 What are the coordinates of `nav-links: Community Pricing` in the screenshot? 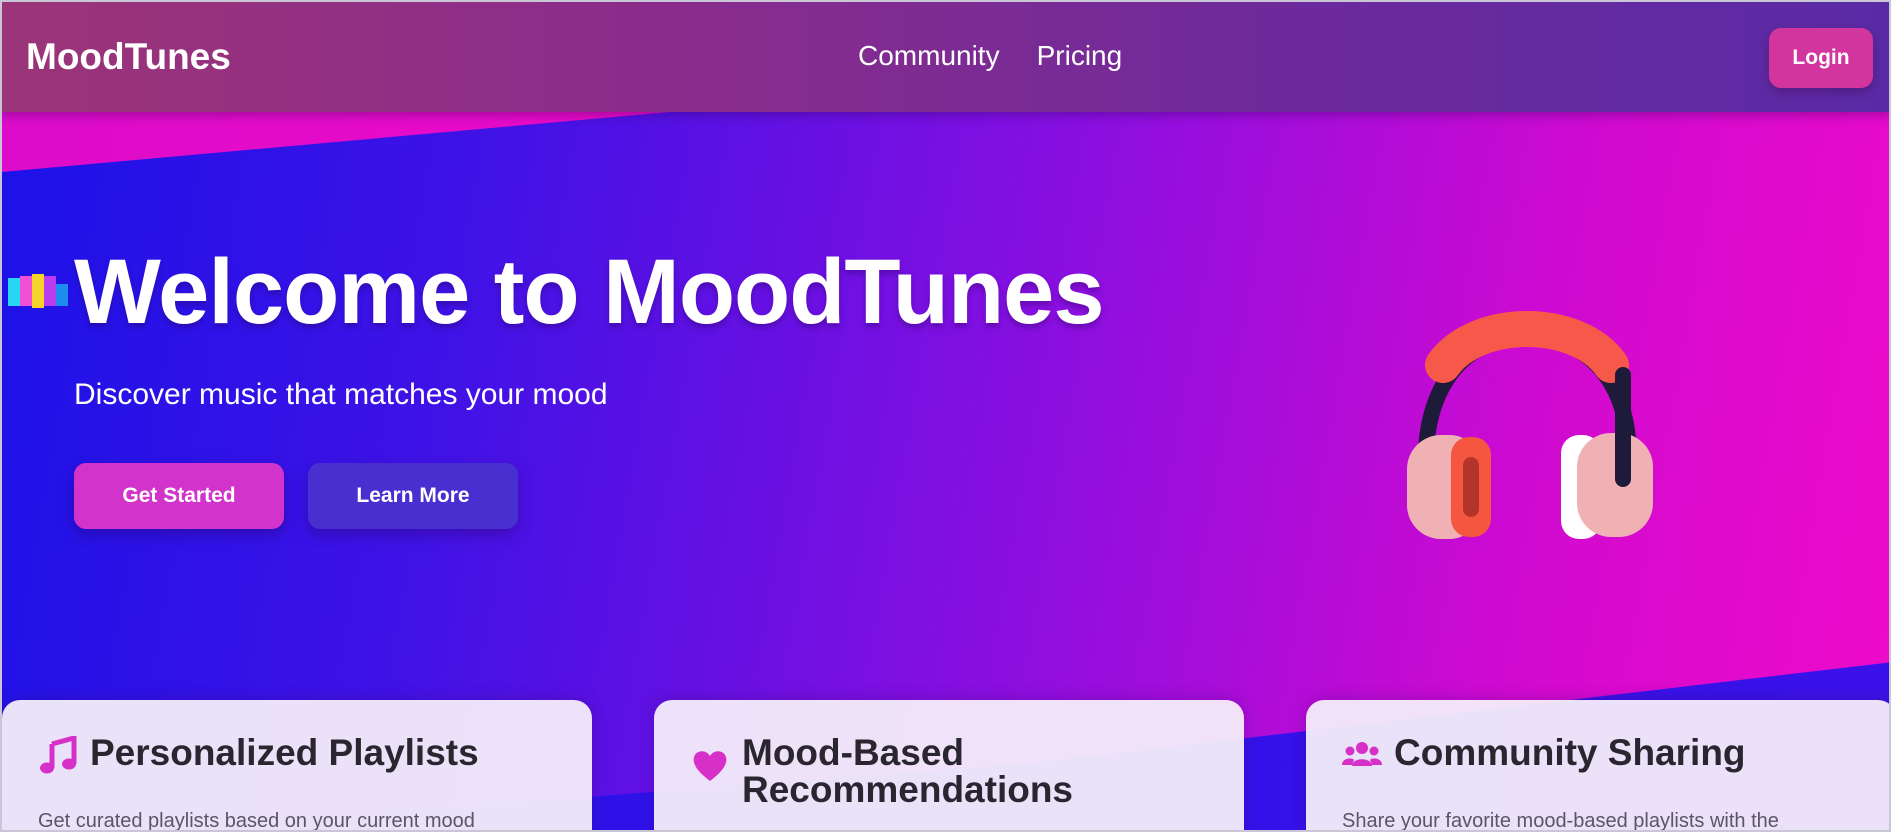 It's located at (990, 56).